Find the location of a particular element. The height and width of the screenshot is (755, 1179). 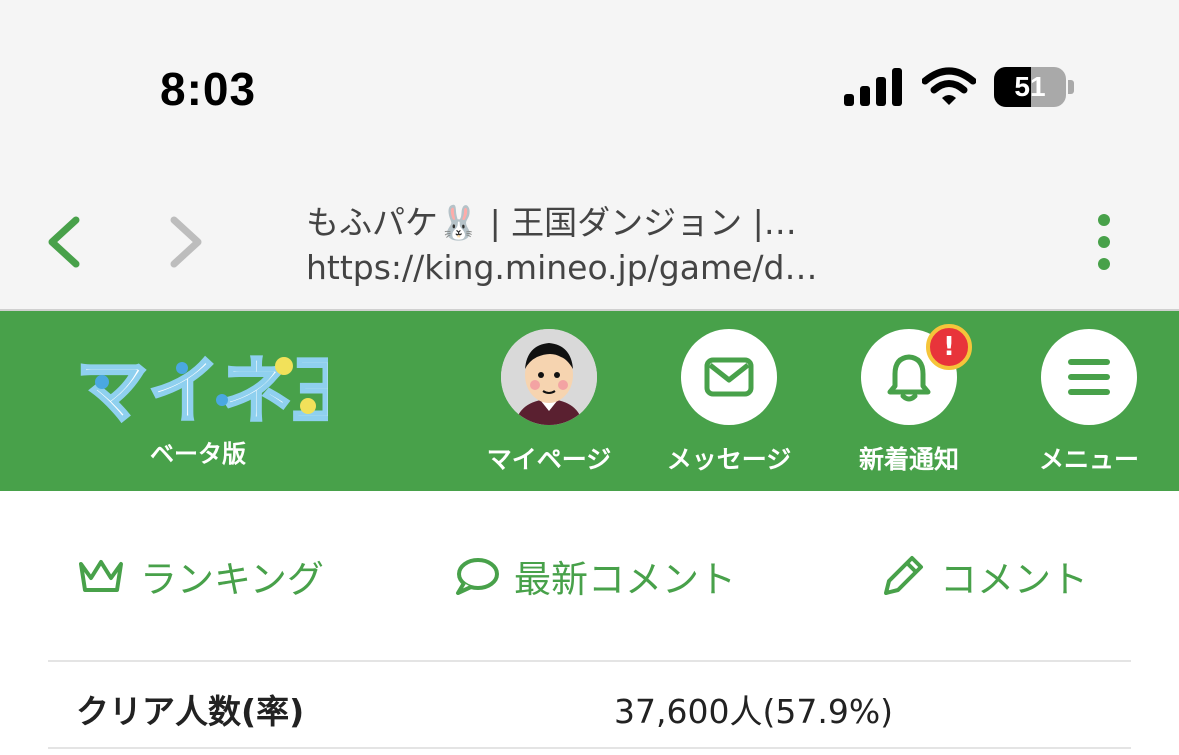

menu-button is located at coordinates (1089, 377).